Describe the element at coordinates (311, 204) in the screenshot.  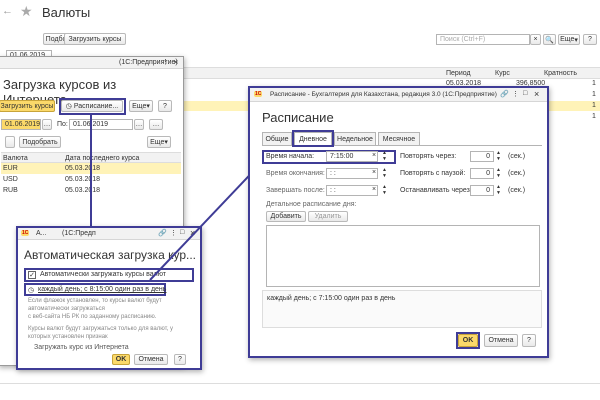
I see `detail-schedule-label: Детальное расписание дня:` at that location.